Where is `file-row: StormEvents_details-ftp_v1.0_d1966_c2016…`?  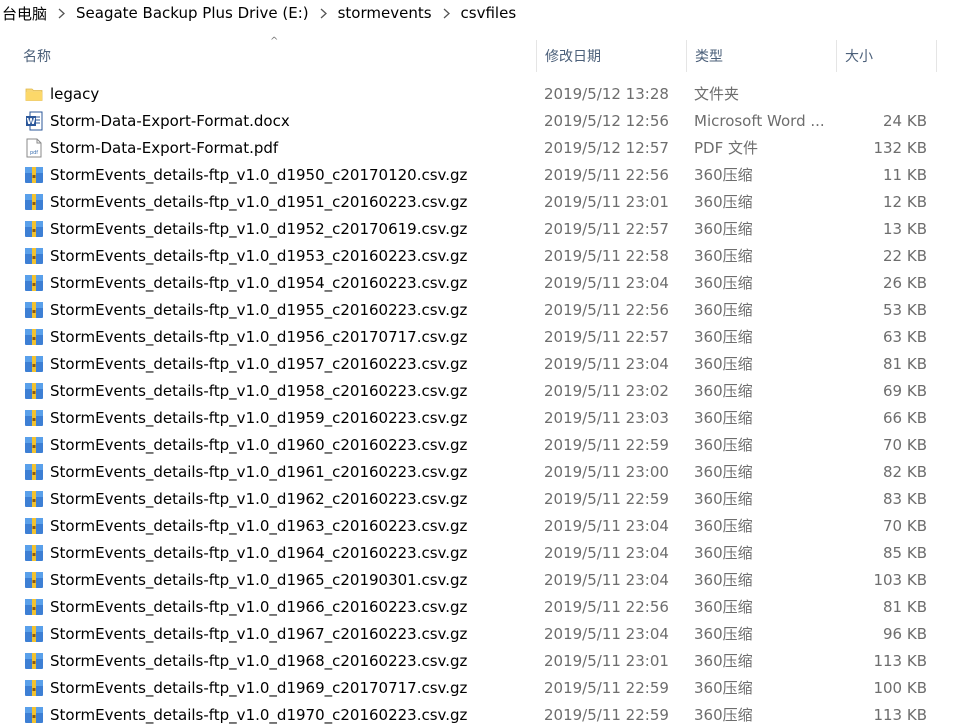 file-row: StormEvents_details-ftp_v1.0_d1966_c2016… is located at coordinates (480, 606).